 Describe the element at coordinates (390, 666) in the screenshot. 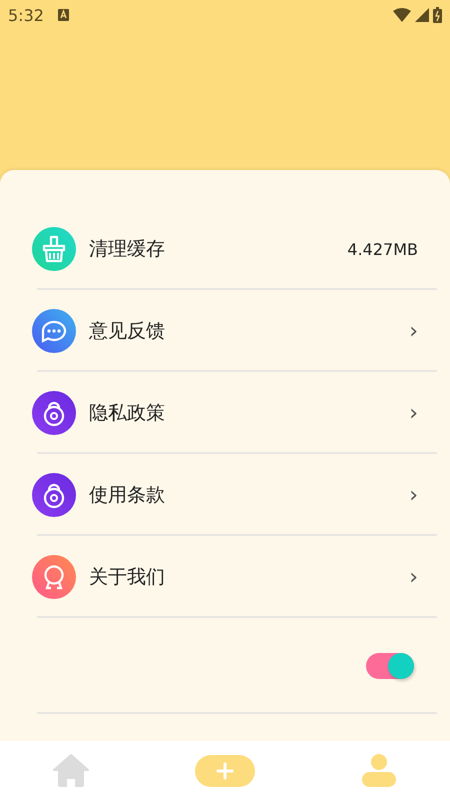

I see `toggle-switch` at that location.